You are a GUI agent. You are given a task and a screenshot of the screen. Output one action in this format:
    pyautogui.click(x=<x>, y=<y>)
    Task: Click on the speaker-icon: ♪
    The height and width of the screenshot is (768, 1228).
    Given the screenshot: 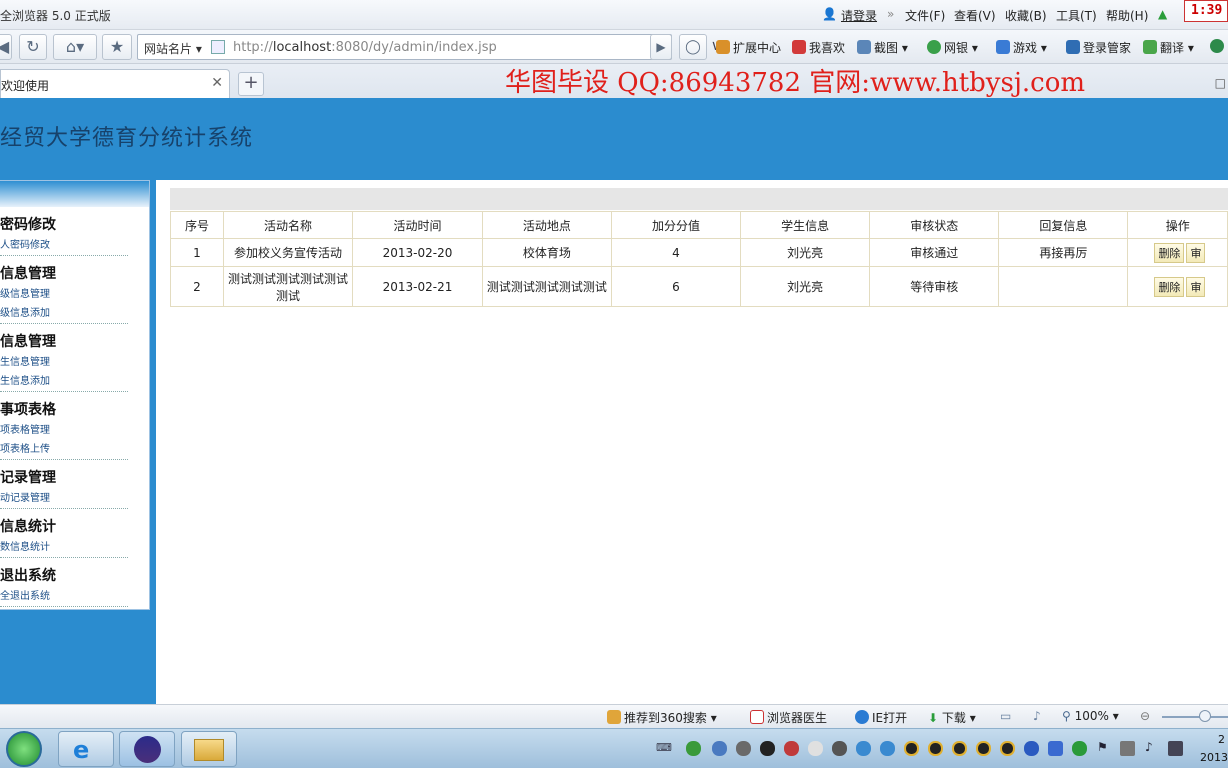 What is the action you would take?
    pyautogui.click(x=1149, y=747)
    